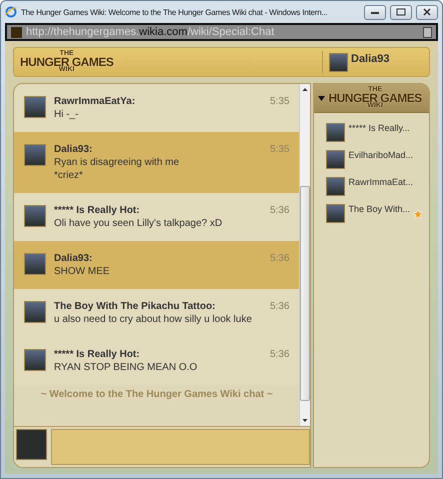  I want to click on maximize-icon, so click(401, 12).